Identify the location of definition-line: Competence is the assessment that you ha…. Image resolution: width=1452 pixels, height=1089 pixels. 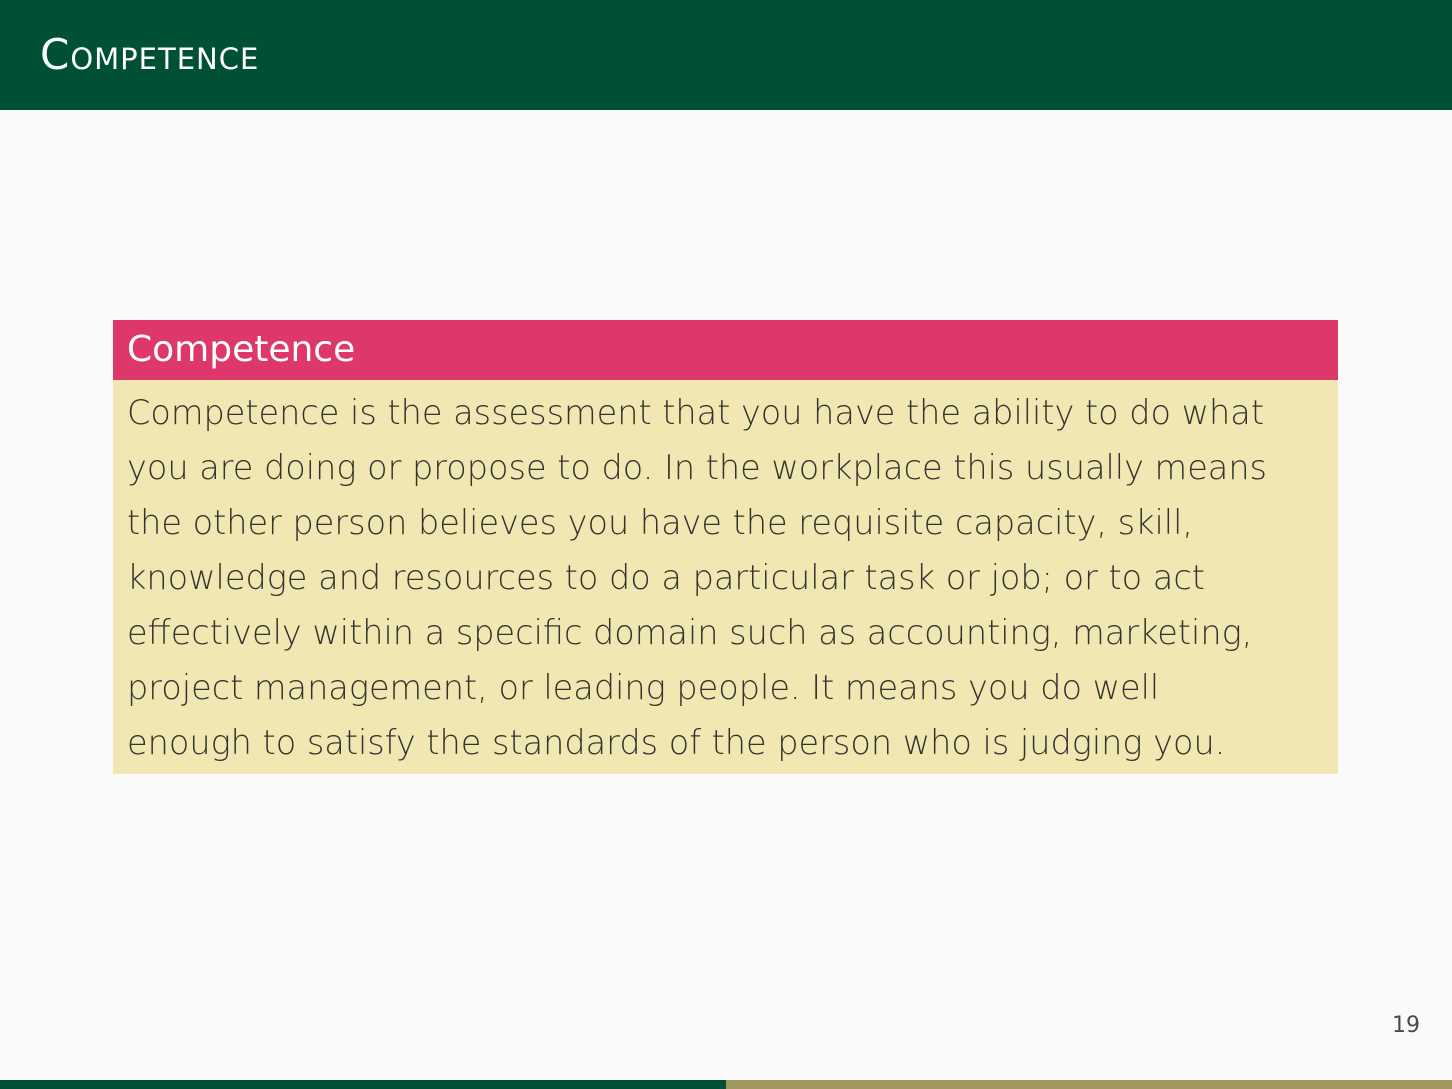
(695, 412).